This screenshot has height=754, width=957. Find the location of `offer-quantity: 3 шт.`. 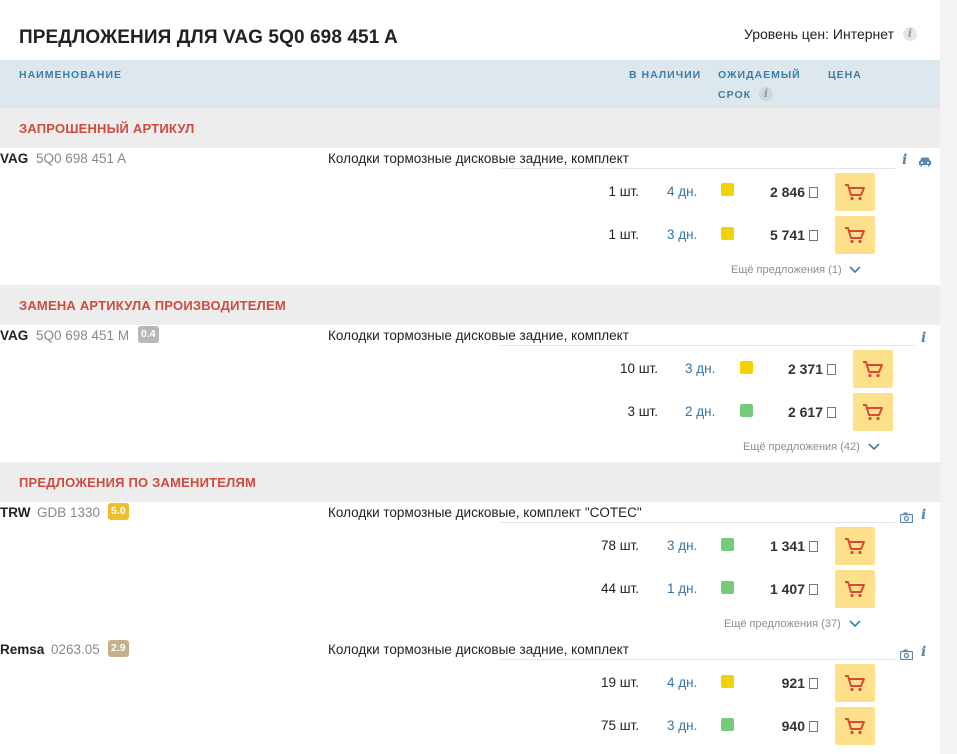

offer-quantity: 3 шт. is located at coordinates (642, 411).